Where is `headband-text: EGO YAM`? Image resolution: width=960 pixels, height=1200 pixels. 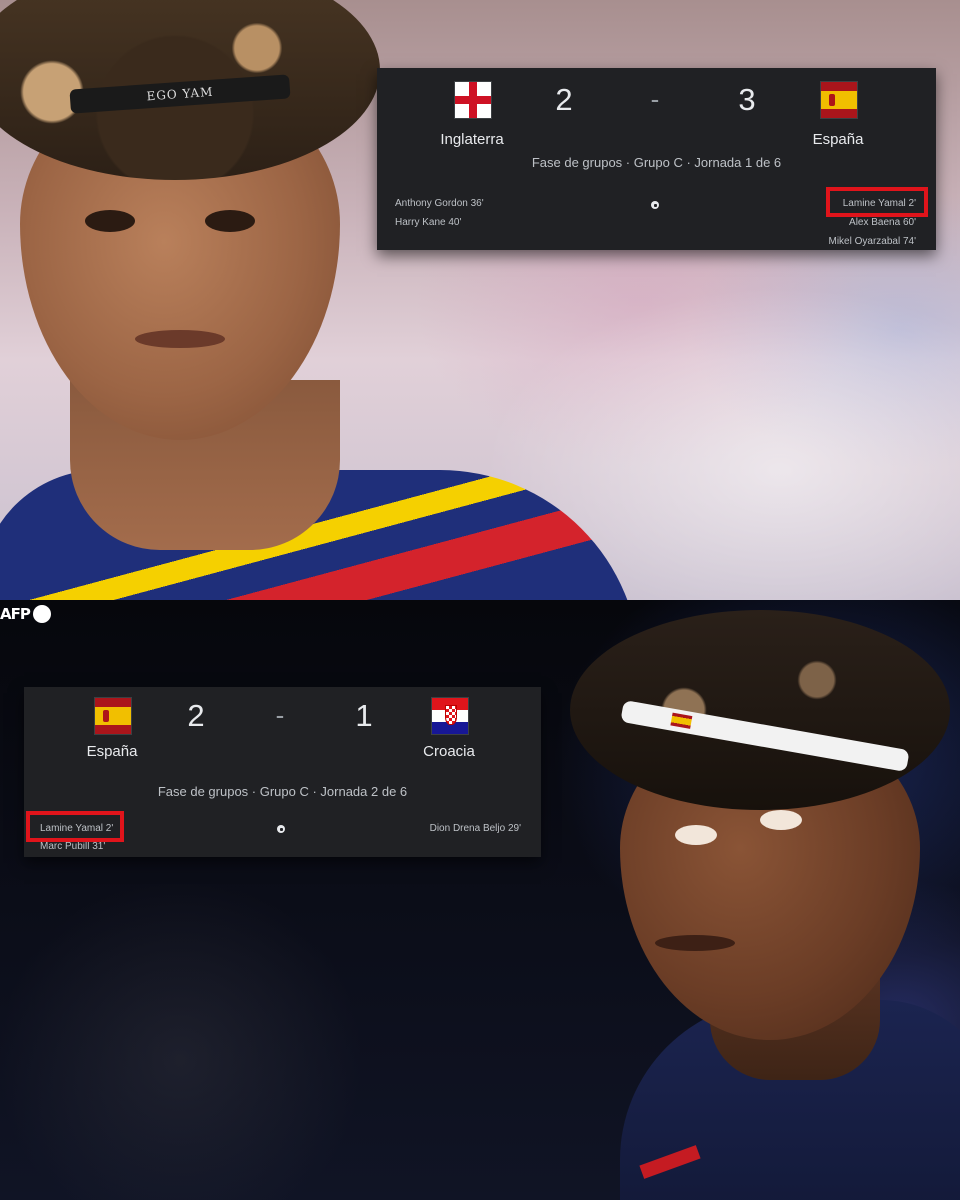
headband-text: EGO YAM is located at coordinates (180, 94).